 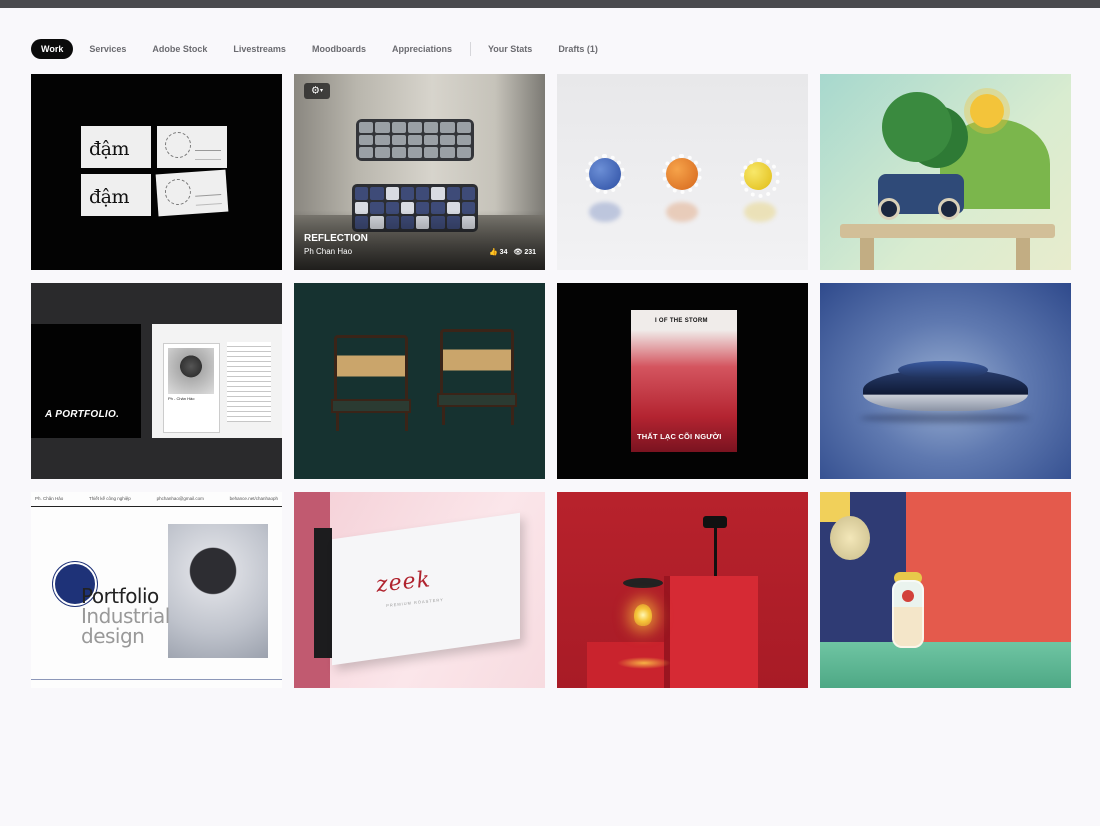 I want to click on rose, so click(x=908, y=596).